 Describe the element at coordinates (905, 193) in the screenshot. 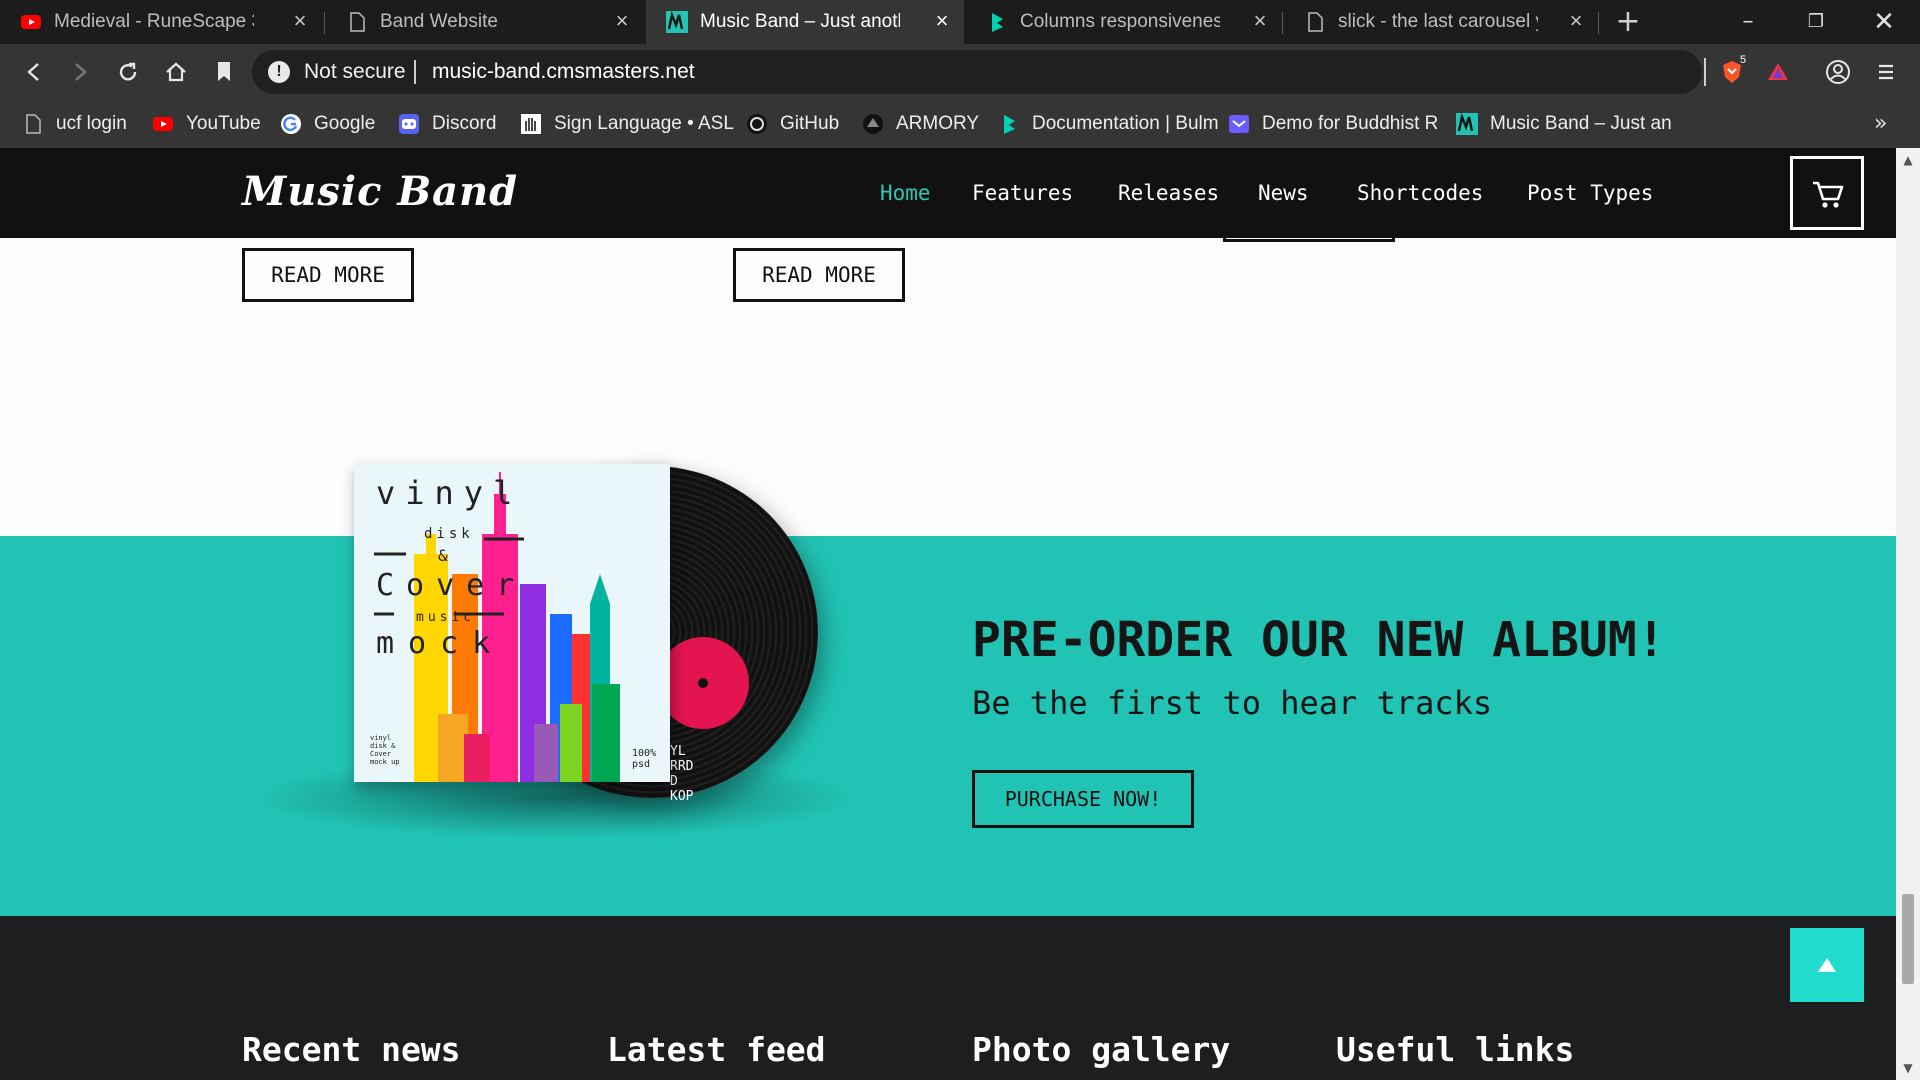

I see `nav-home: Home` at that location.